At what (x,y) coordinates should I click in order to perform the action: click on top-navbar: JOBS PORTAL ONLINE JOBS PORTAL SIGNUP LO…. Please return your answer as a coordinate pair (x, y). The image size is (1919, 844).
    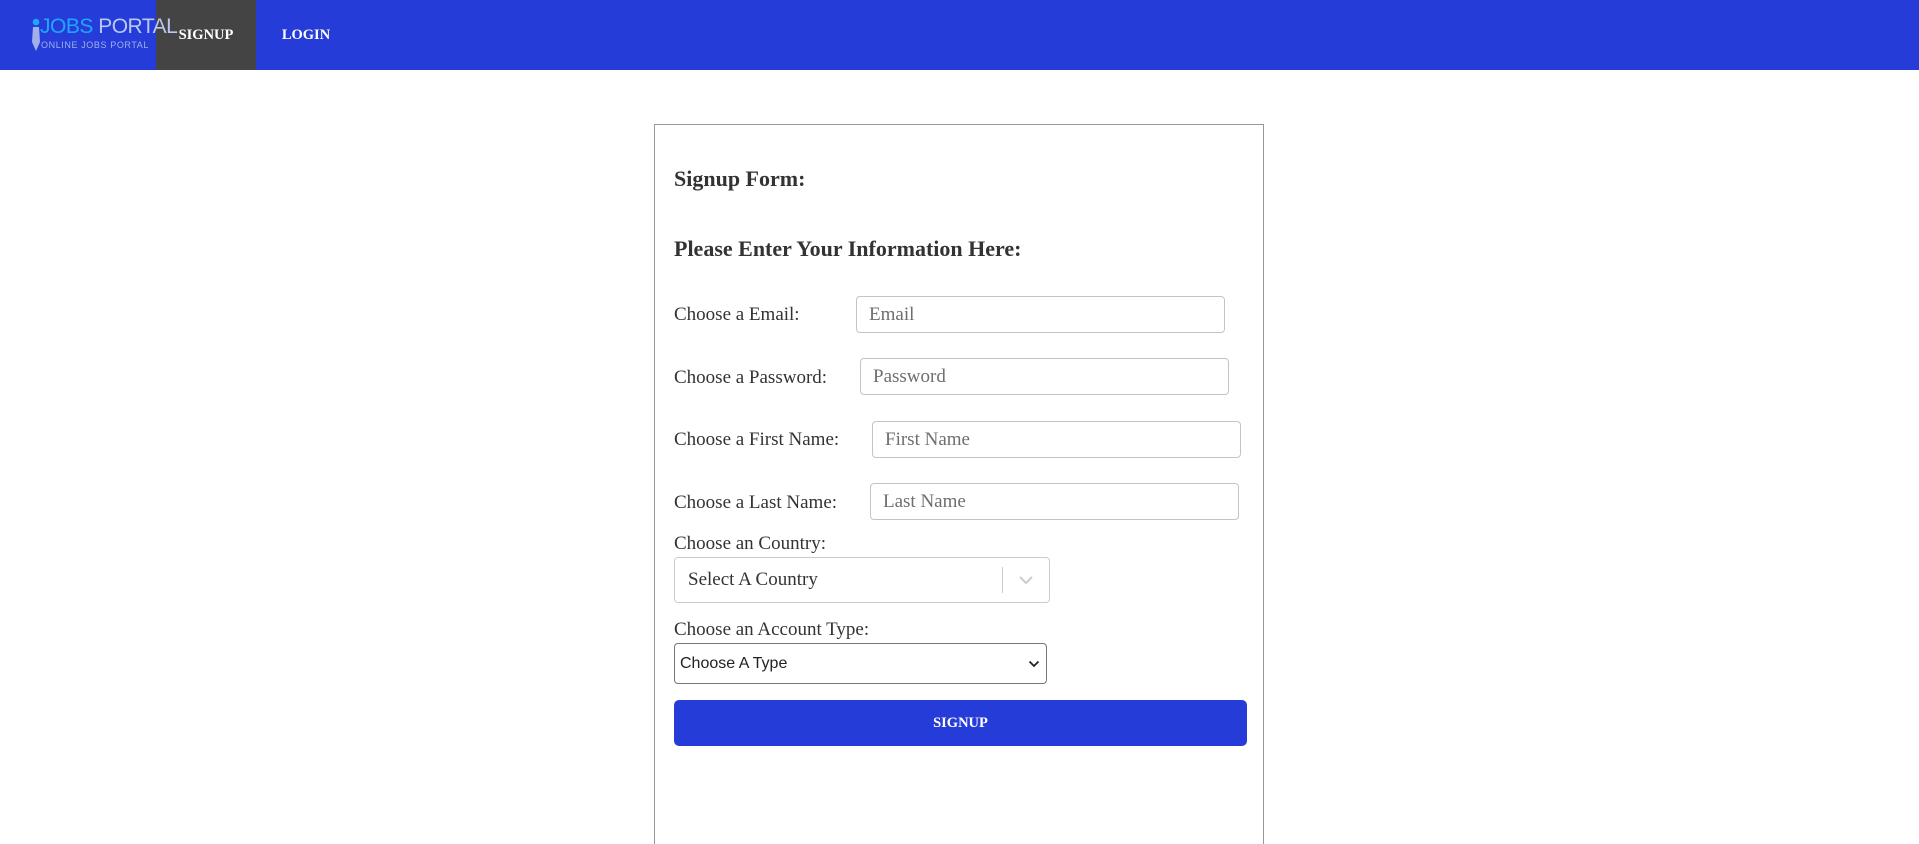
    Looking at the image, I should click on (959, 35).